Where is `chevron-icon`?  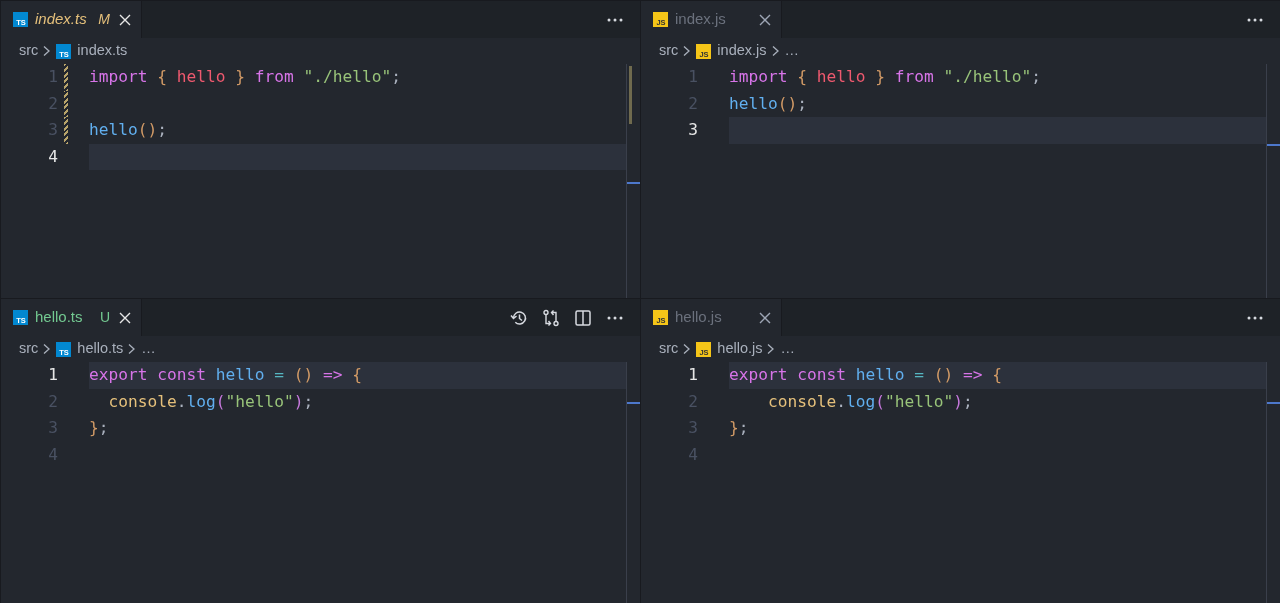
chevron-icon is located at coordinates (775, 51).